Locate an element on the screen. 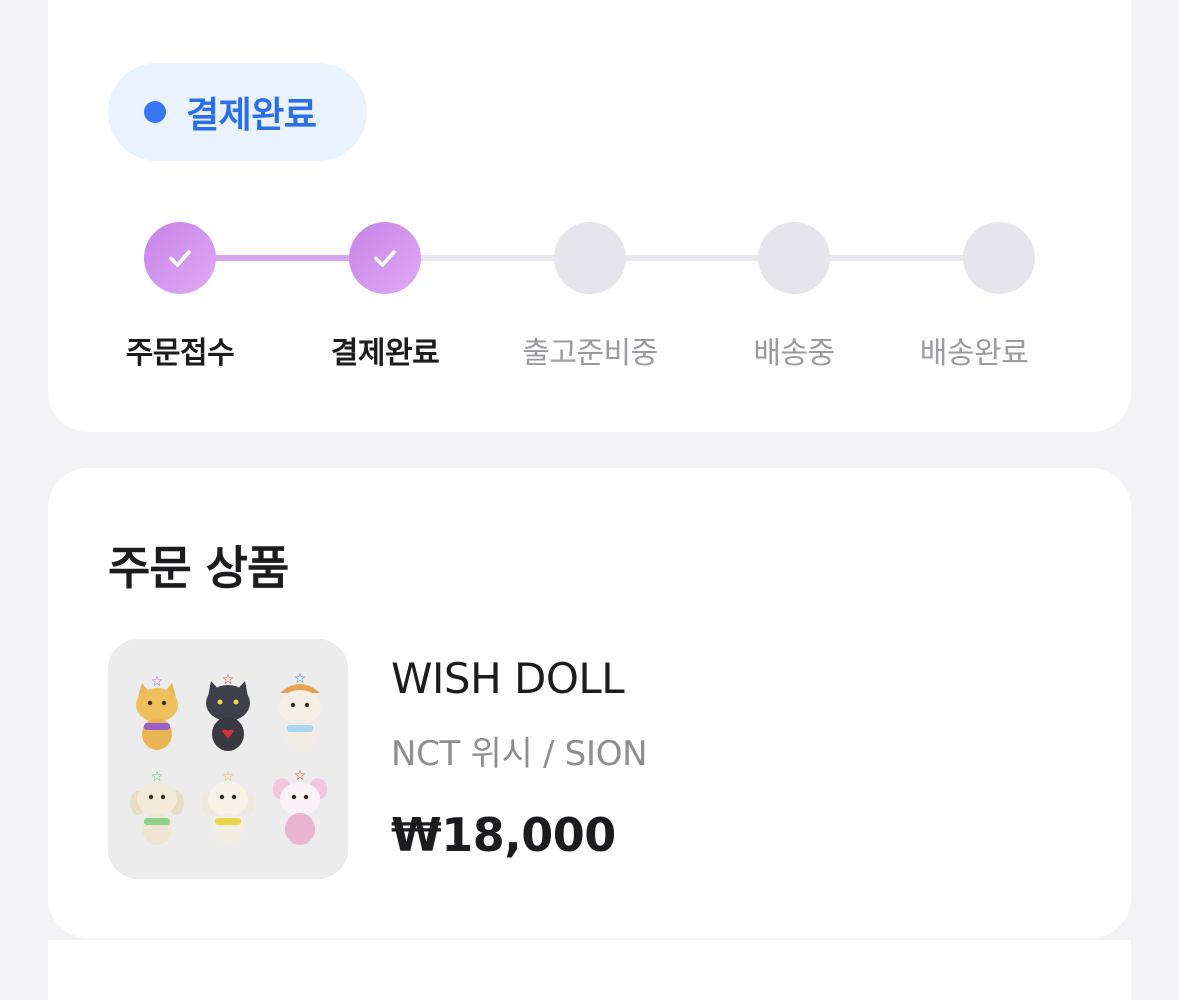 Image resolution: width=1179 pixels, height=1000 pixels. next-card-partial is located at coordinates (589, 970).